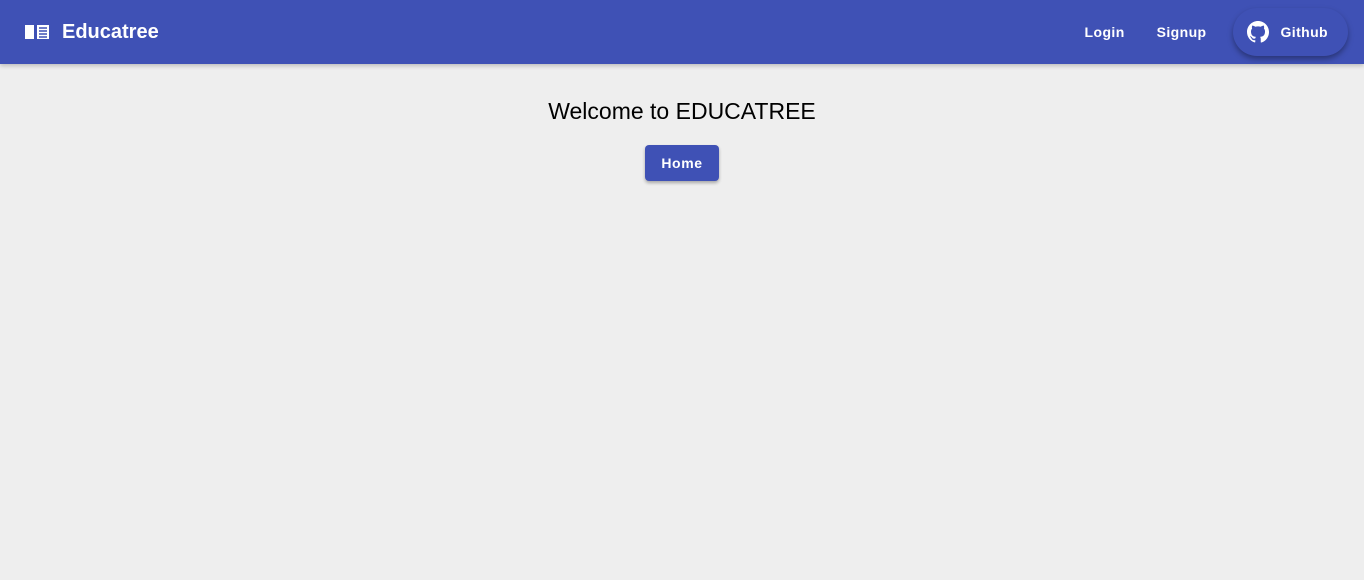 Image resolution: width=1364 pixels, height=580 pixels. I want to click on github-button: Github, so click(1290, 32).